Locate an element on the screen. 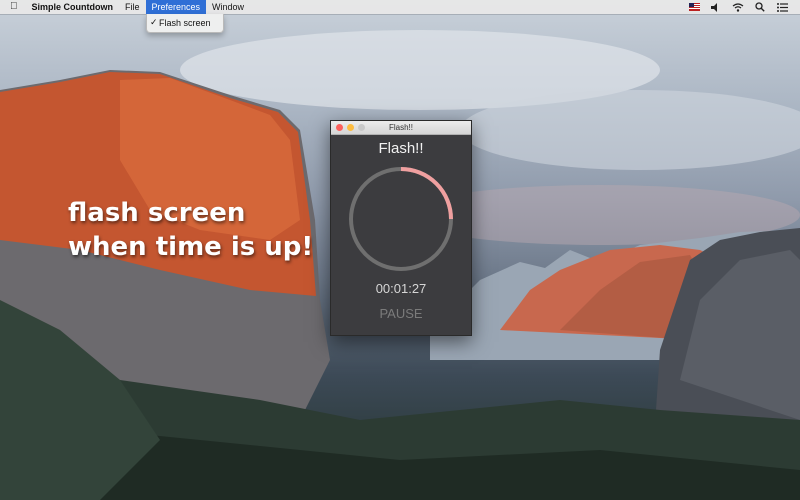  promo-caption: flash screen when time is up! is located at coordinates (190, 230).